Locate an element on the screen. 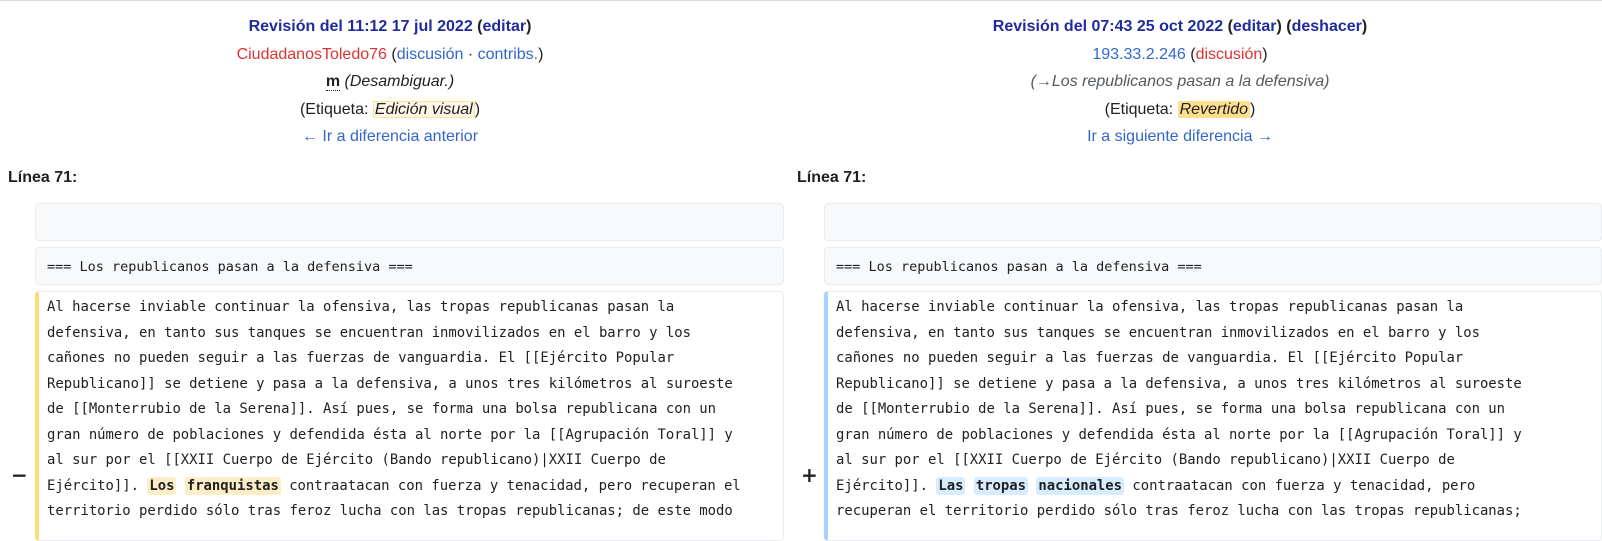 This screenshot has width=1602, height=541. new-edit-link: editar is located at coordinates (1255, 26).